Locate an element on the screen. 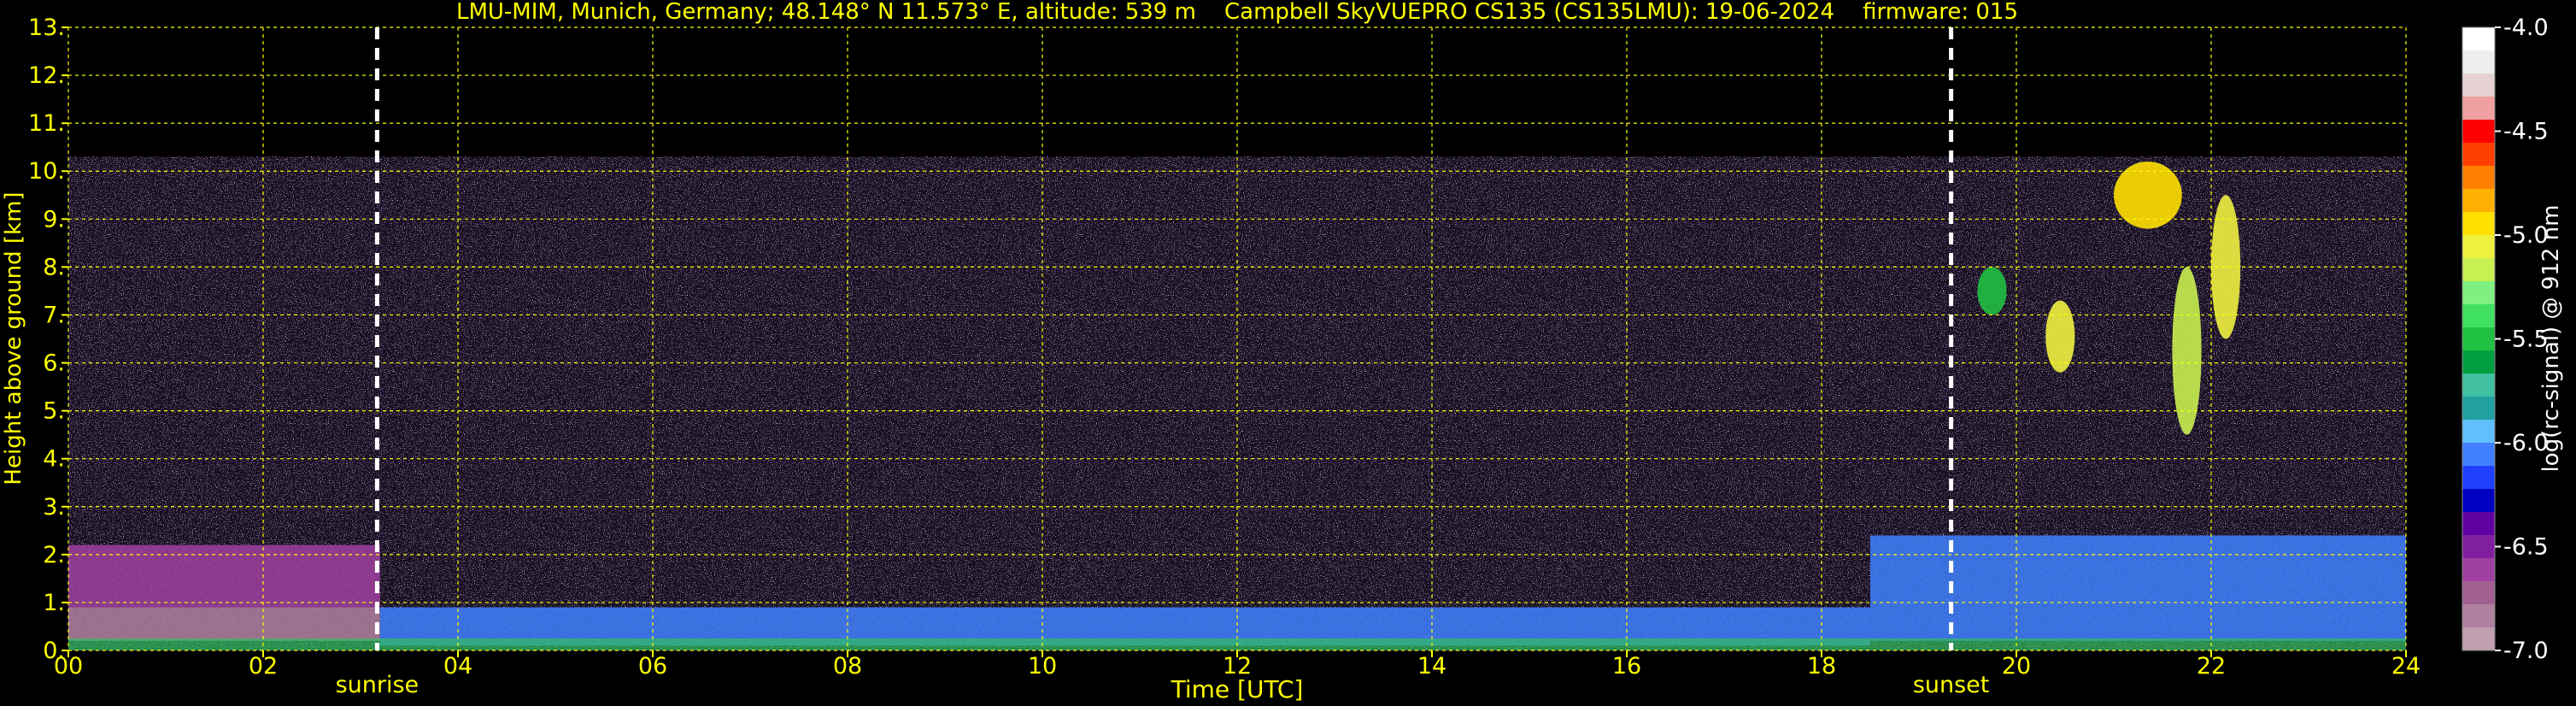  y-tick-label: 7. is located at coordinates (54, 315).